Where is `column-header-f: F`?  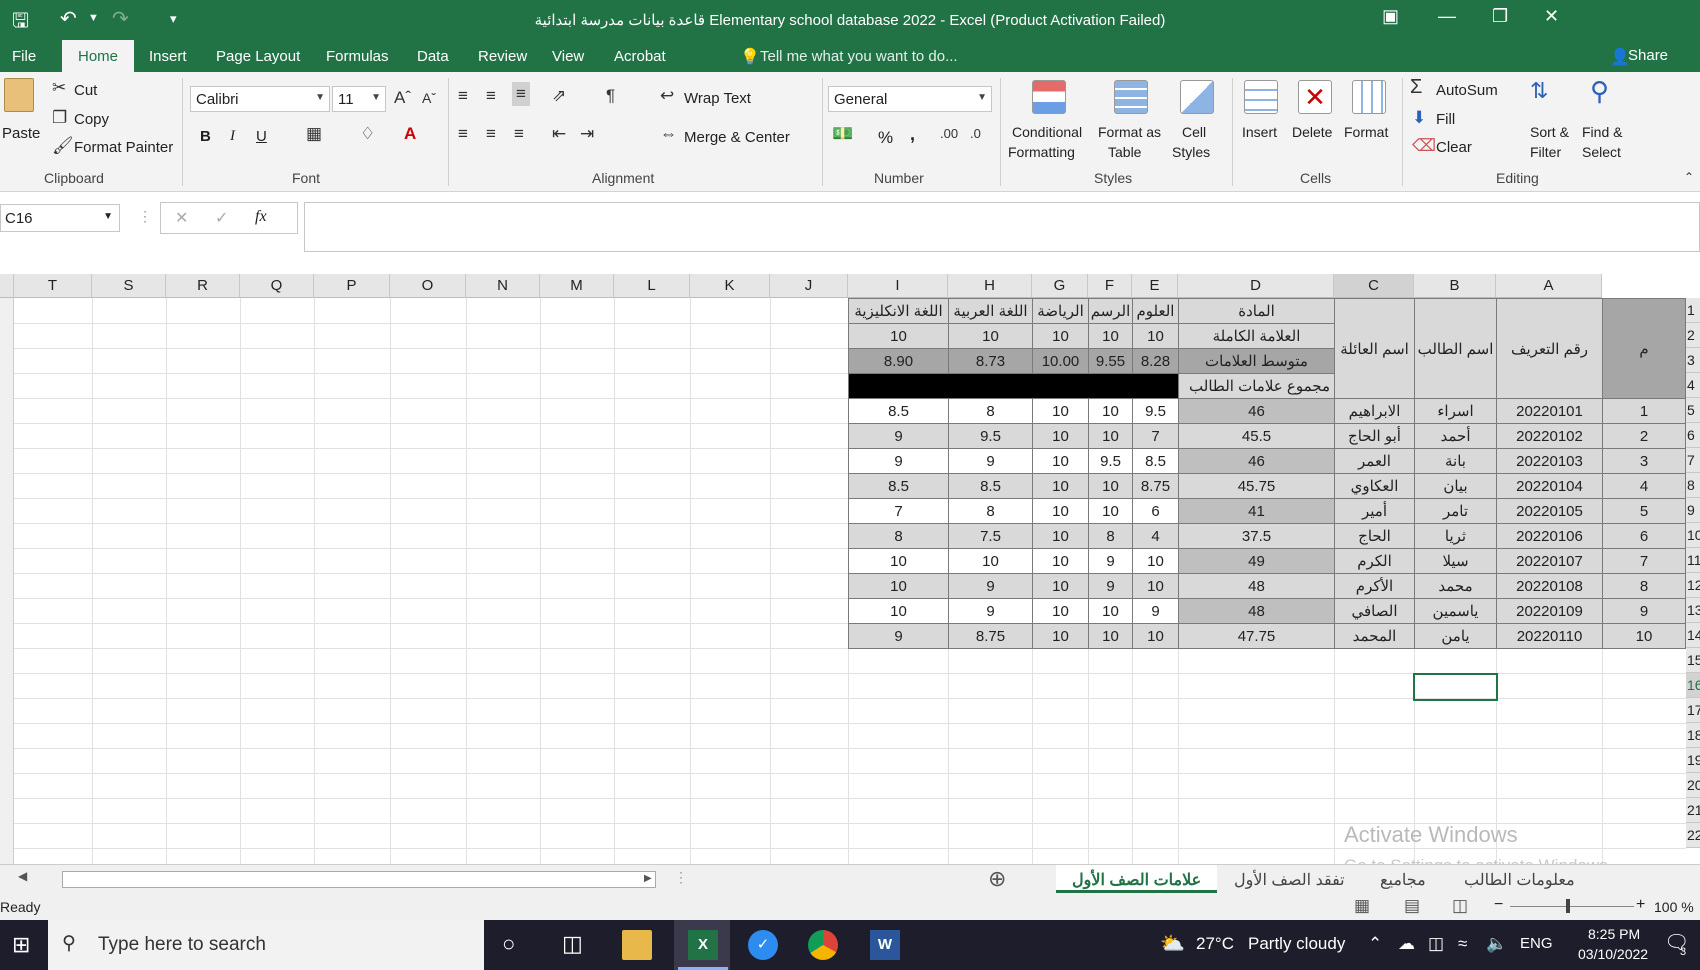
column-header-f: F is located at coordinates (1110, 286).